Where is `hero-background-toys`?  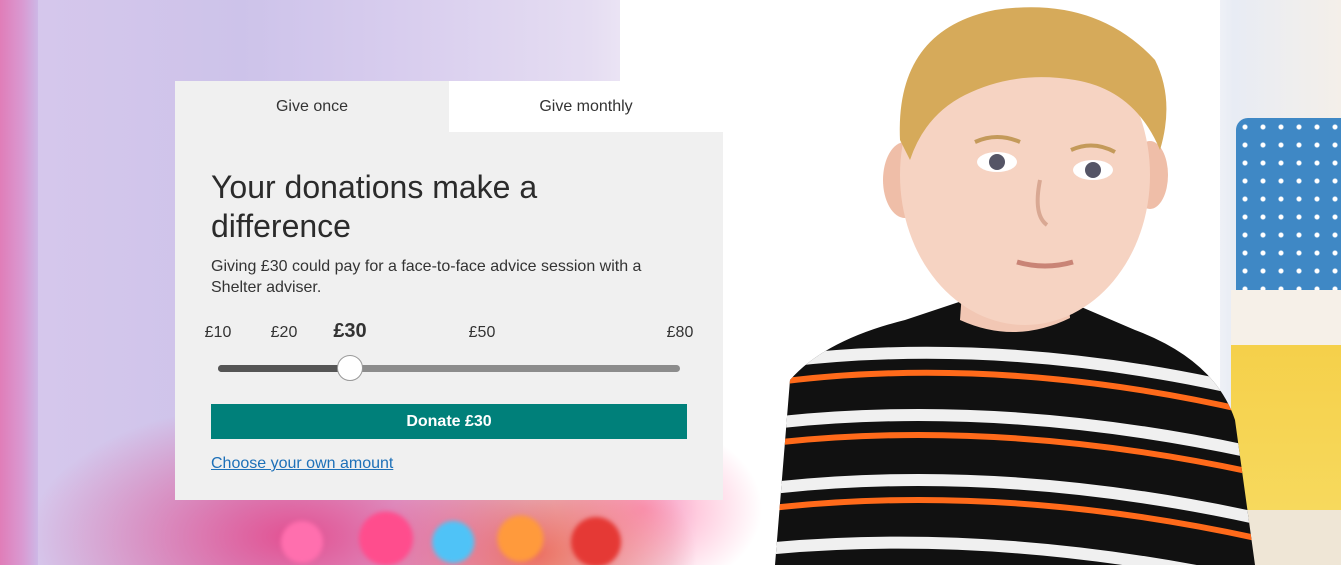
hero-background-toys is located at coordinates (470, 532).